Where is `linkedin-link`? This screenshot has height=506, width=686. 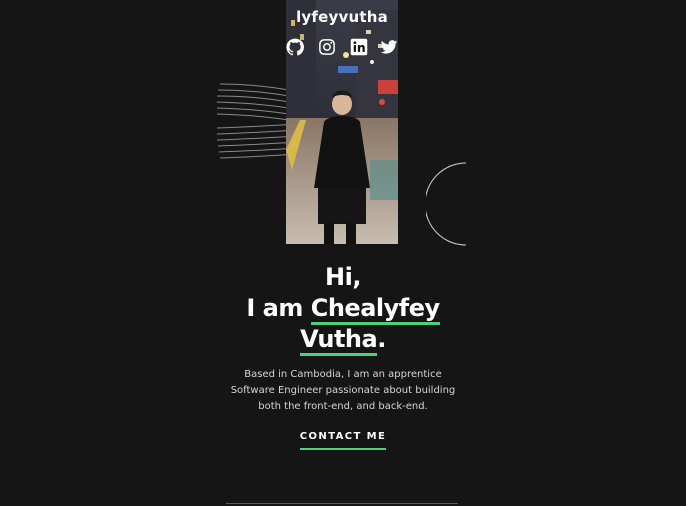
linkedin-link is located at coordinates (359, 47).